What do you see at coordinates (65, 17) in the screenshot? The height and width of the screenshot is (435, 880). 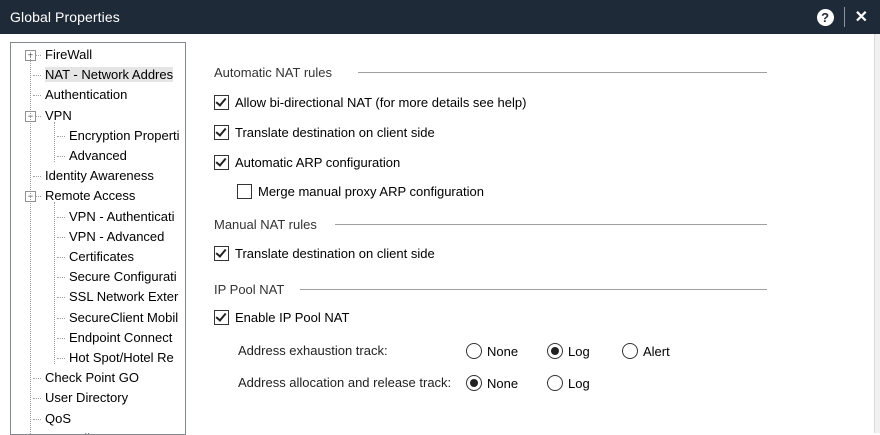 I see `window-title: Global Properties` at bounding box center [65, 17].